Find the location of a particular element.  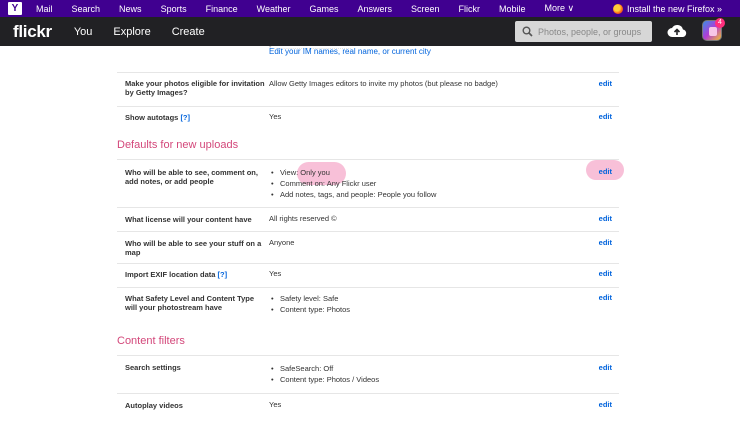

firefox-promo-link: Install the new Firefox » is located at coordinates (667, 8).